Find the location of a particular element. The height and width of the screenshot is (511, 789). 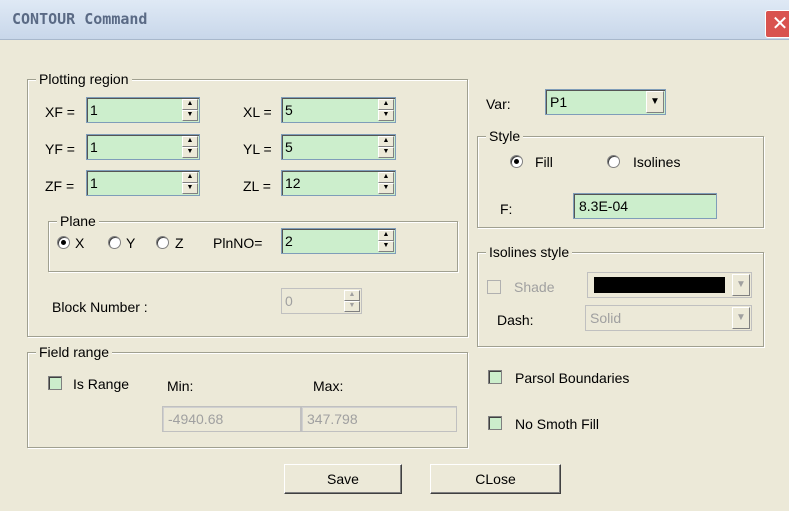

yl-label: YL = is located at coordinates (257, 149).